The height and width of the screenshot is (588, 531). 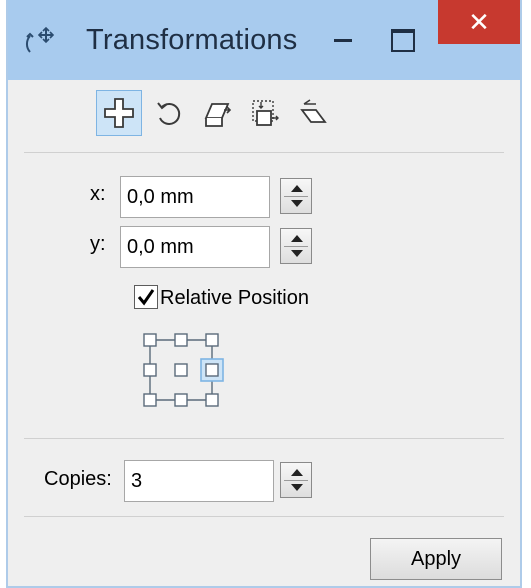 I want to click on relative-position-checkbox, so click(x=146, y=297).